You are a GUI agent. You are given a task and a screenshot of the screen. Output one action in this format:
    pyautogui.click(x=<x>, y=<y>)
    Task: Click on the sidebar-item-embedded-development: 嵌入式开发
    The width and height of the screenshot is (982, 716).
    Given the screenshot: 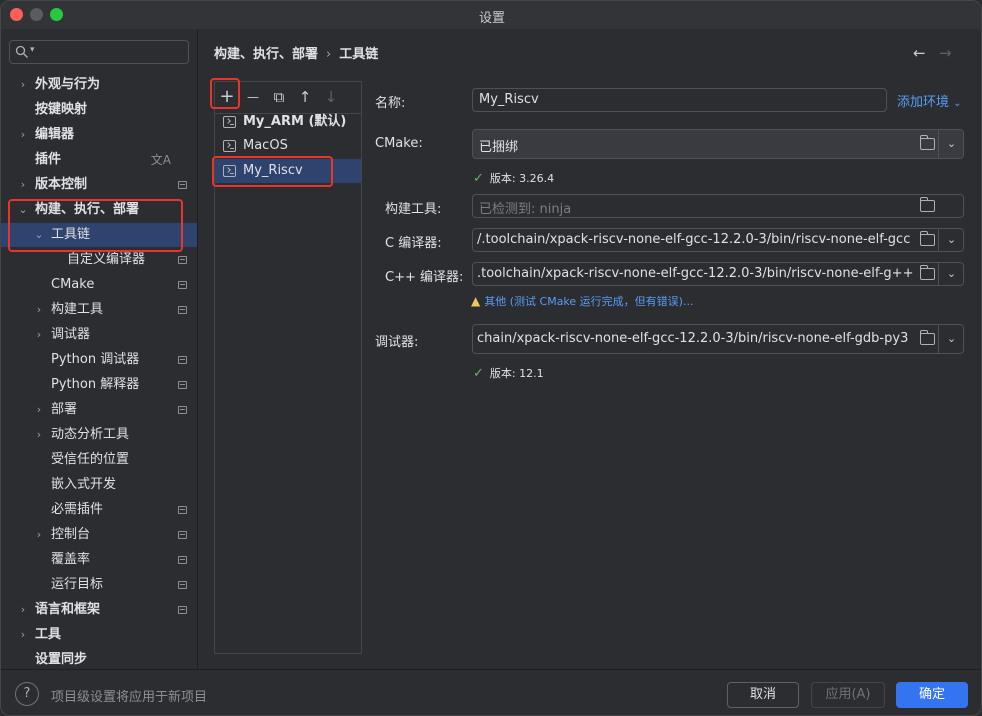 What is the action you would take?
    pyautogui.click(x=99, y=485)
    